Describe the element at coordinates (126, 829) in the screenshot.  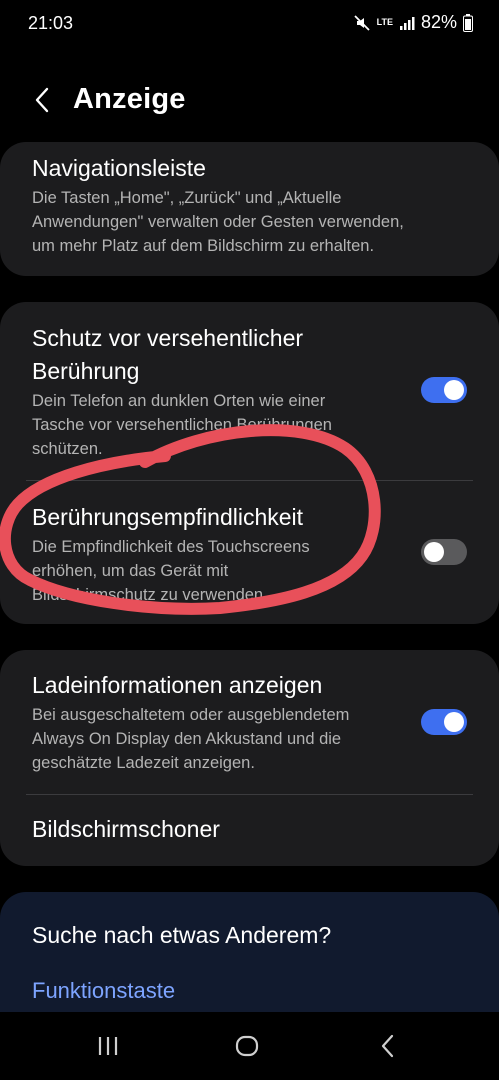
I see `screensaver-title: Bildschirmschoner` at that location.